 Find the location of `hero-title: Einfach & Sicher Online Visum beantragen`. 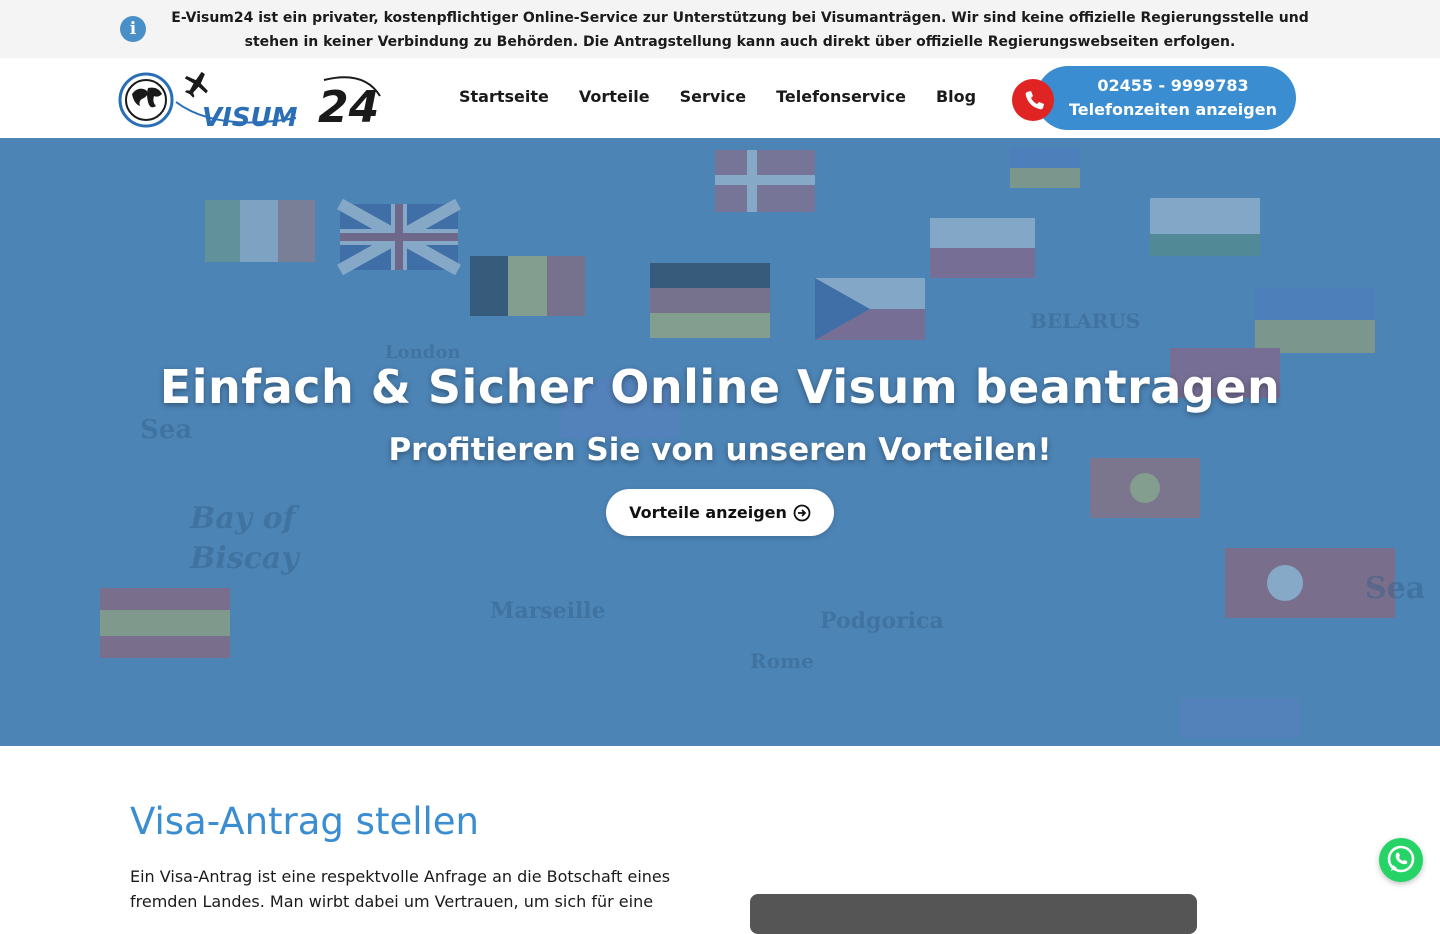

hero-title: Einfach & Sicher Online Visum beantragen is located at coordinates (720, 387).